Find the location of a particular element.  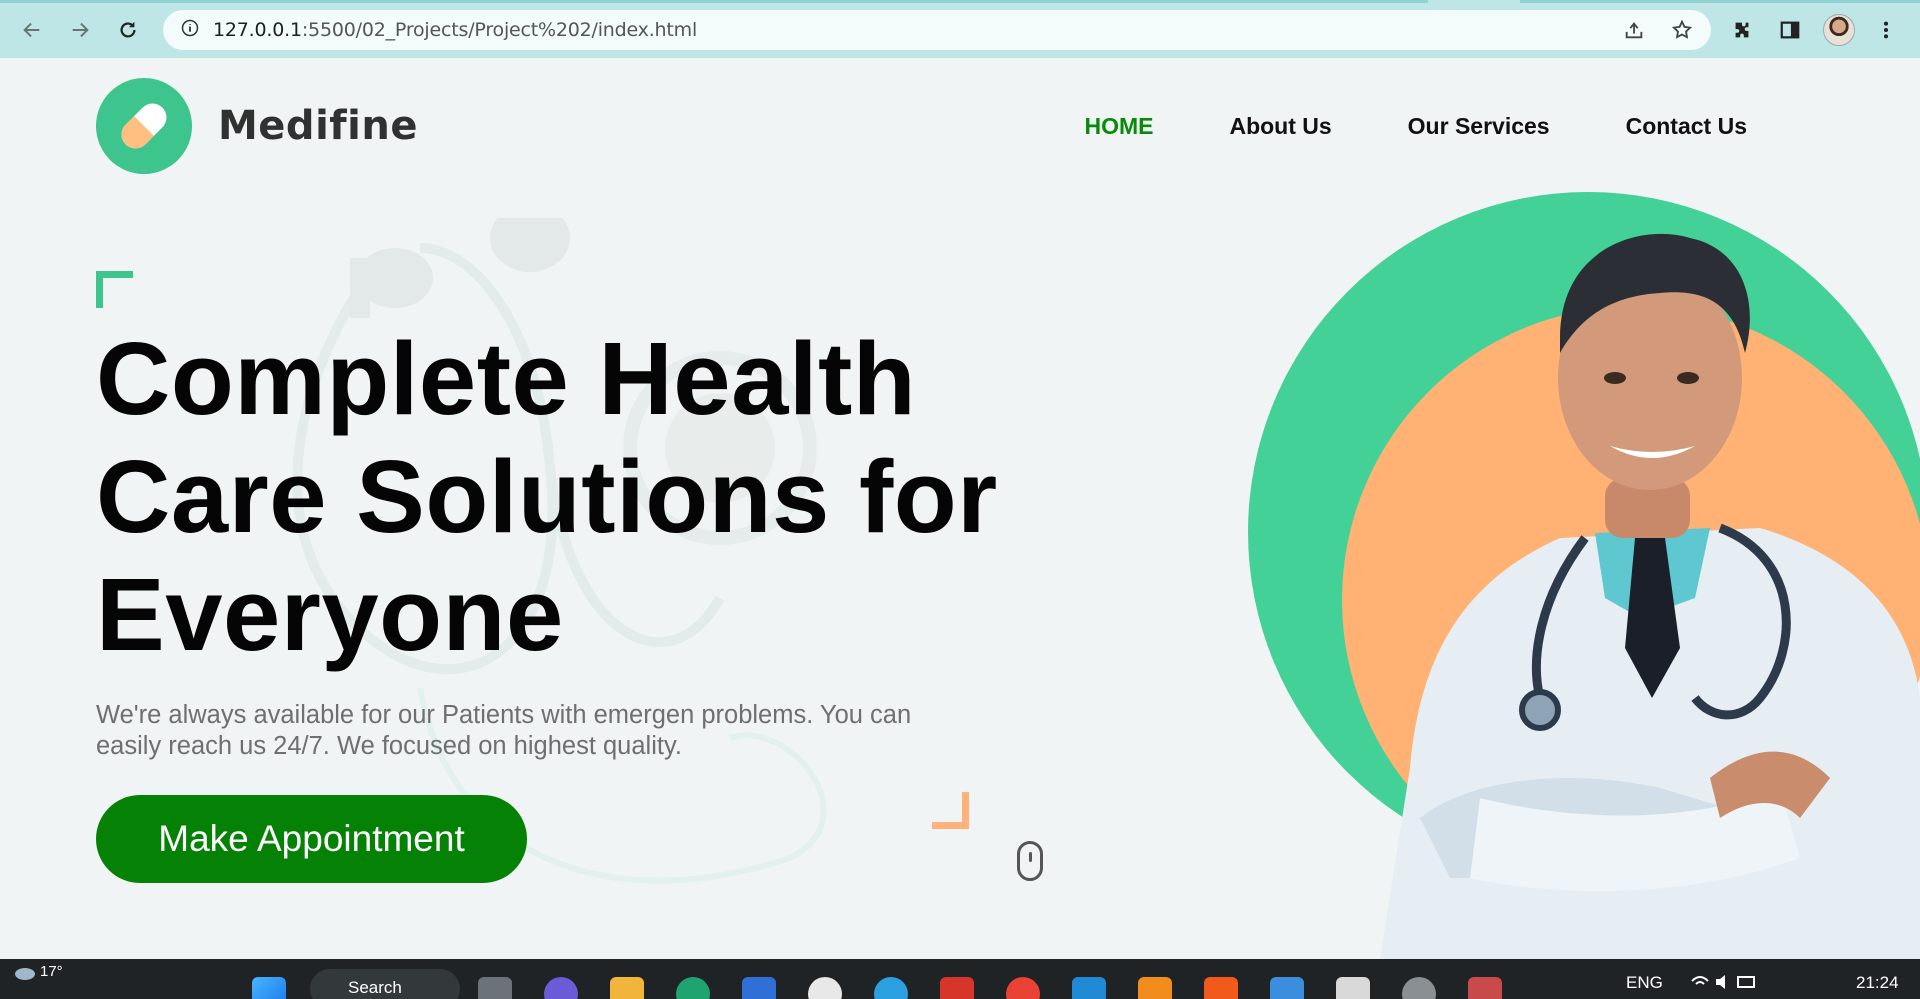

telegram-icon is located at coordinates (891, 988).